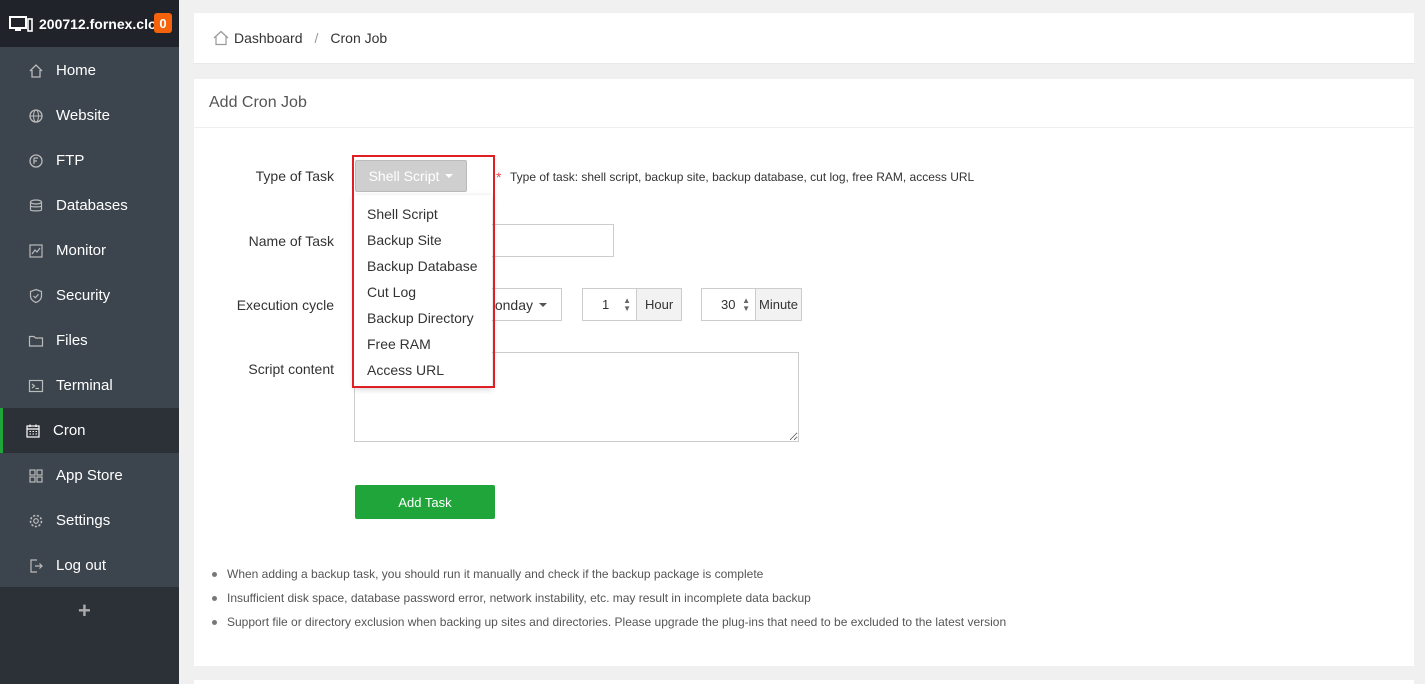 This screenshot has height=684, width=1425. What do you see at coordinates (163, 23) in the screenshot?
I see `notification-badge: 0` at bounding box center [163, 23].